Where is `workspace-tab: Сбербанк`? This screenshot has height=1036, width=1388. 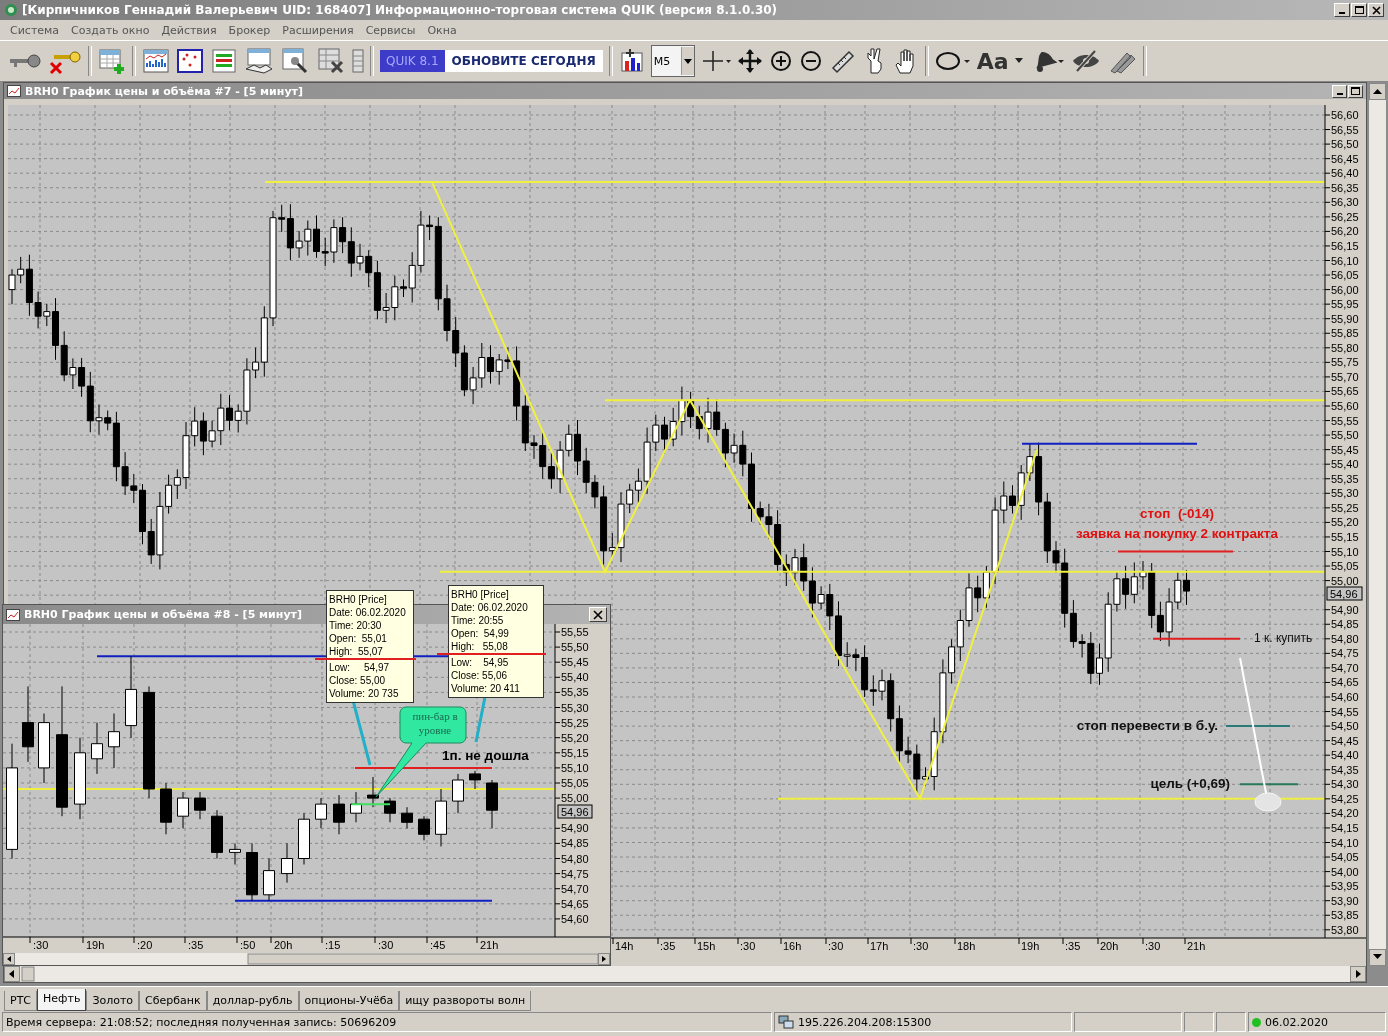 workspace-tab: Сбербанк is located at coordinates (173, 1001).